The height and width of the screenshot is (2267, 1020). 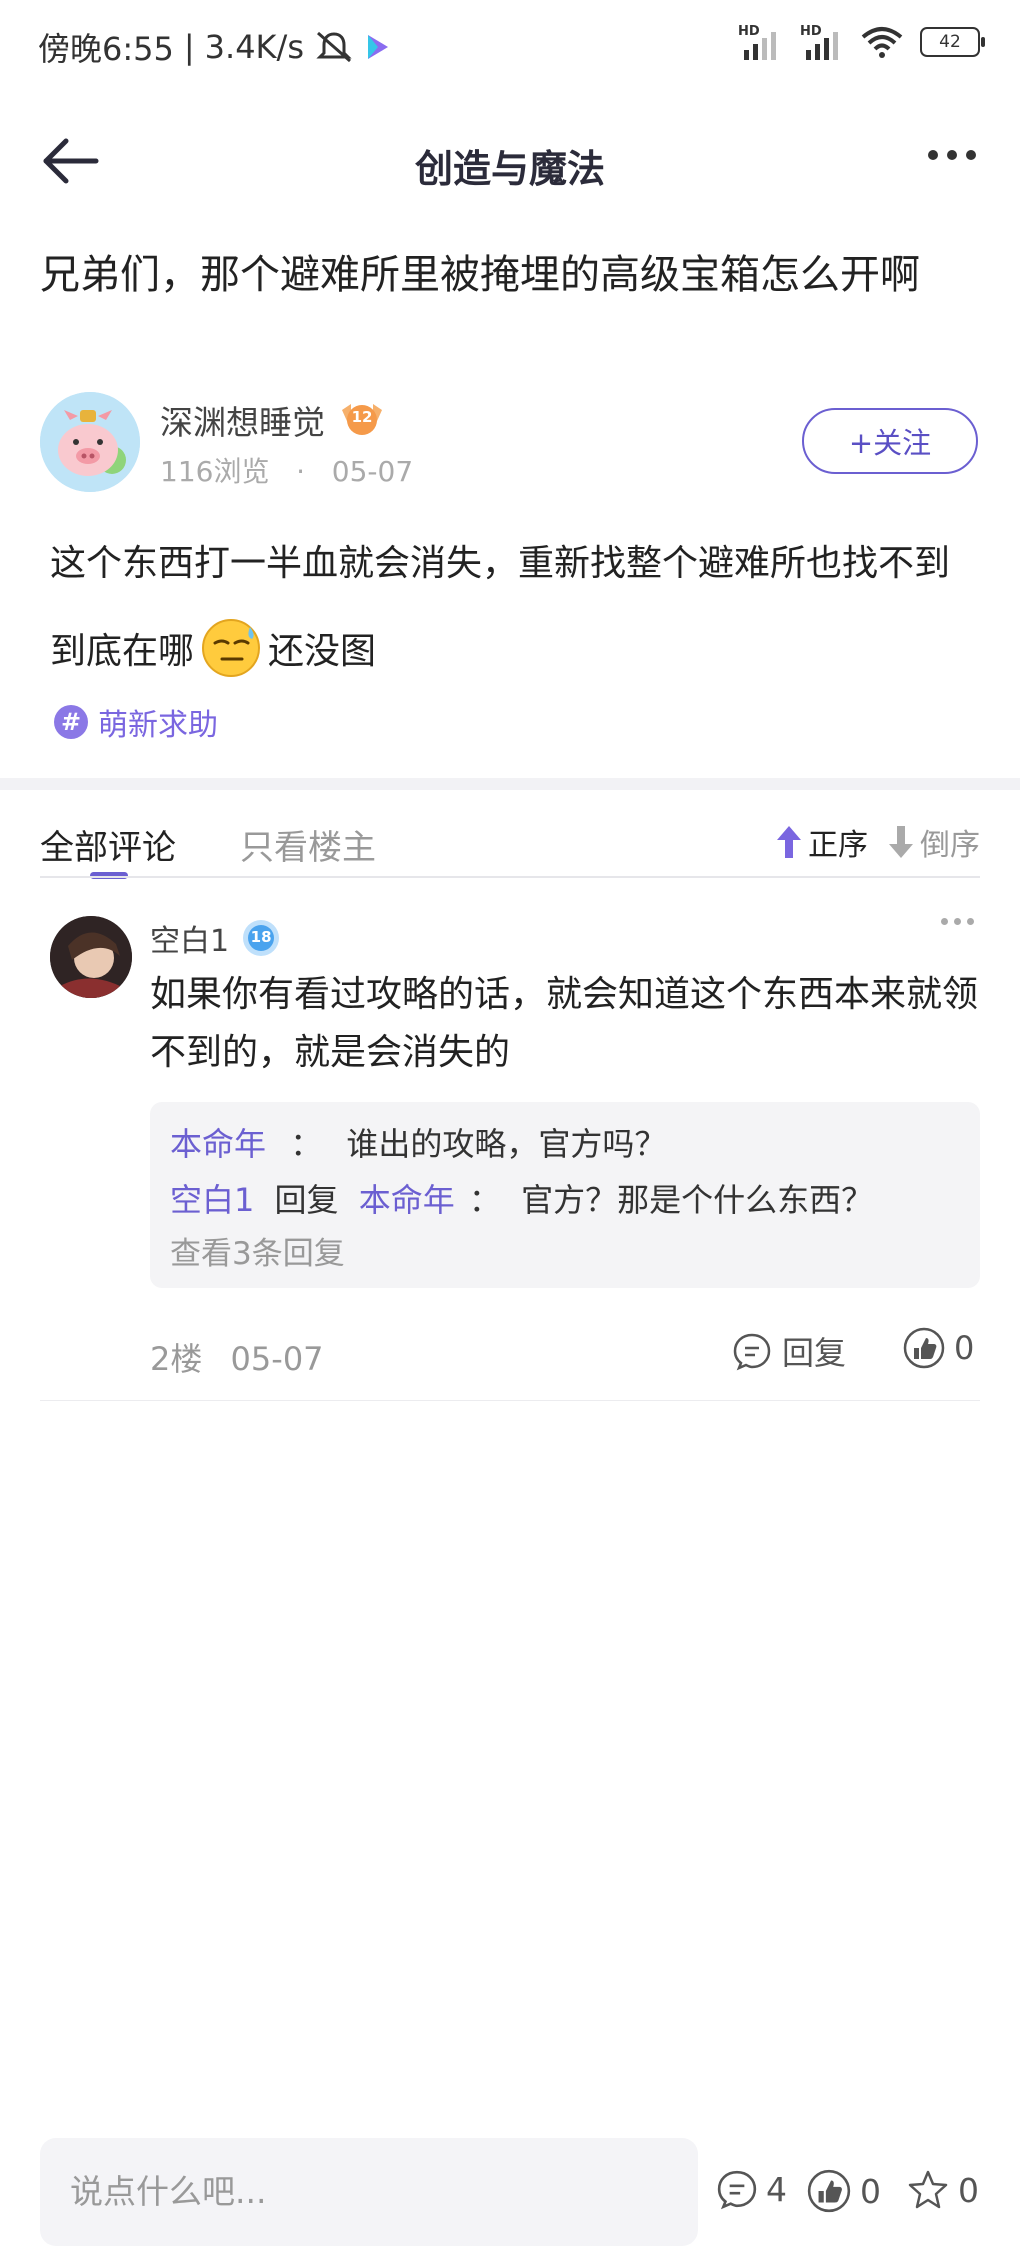 I want to click on signal-icon: HD, so click(x=759, y=42).